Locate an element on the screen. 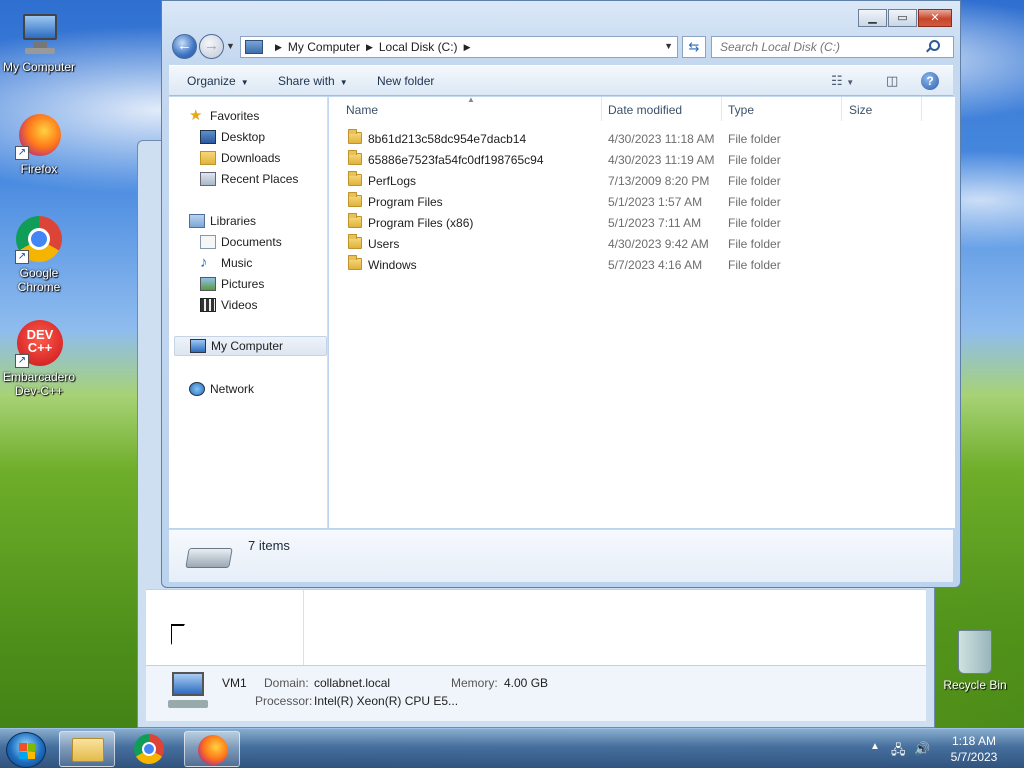  breadcrumb-local-disk: Local Disk (C:) is located at coordinates (418, 47).